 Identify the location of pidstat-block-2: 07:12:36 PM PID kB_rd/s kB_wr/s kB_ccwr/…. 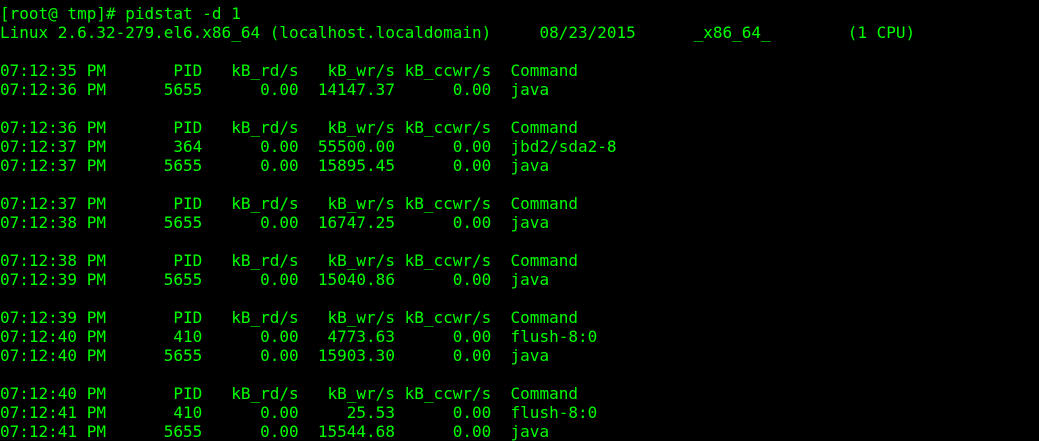
(519, 146).